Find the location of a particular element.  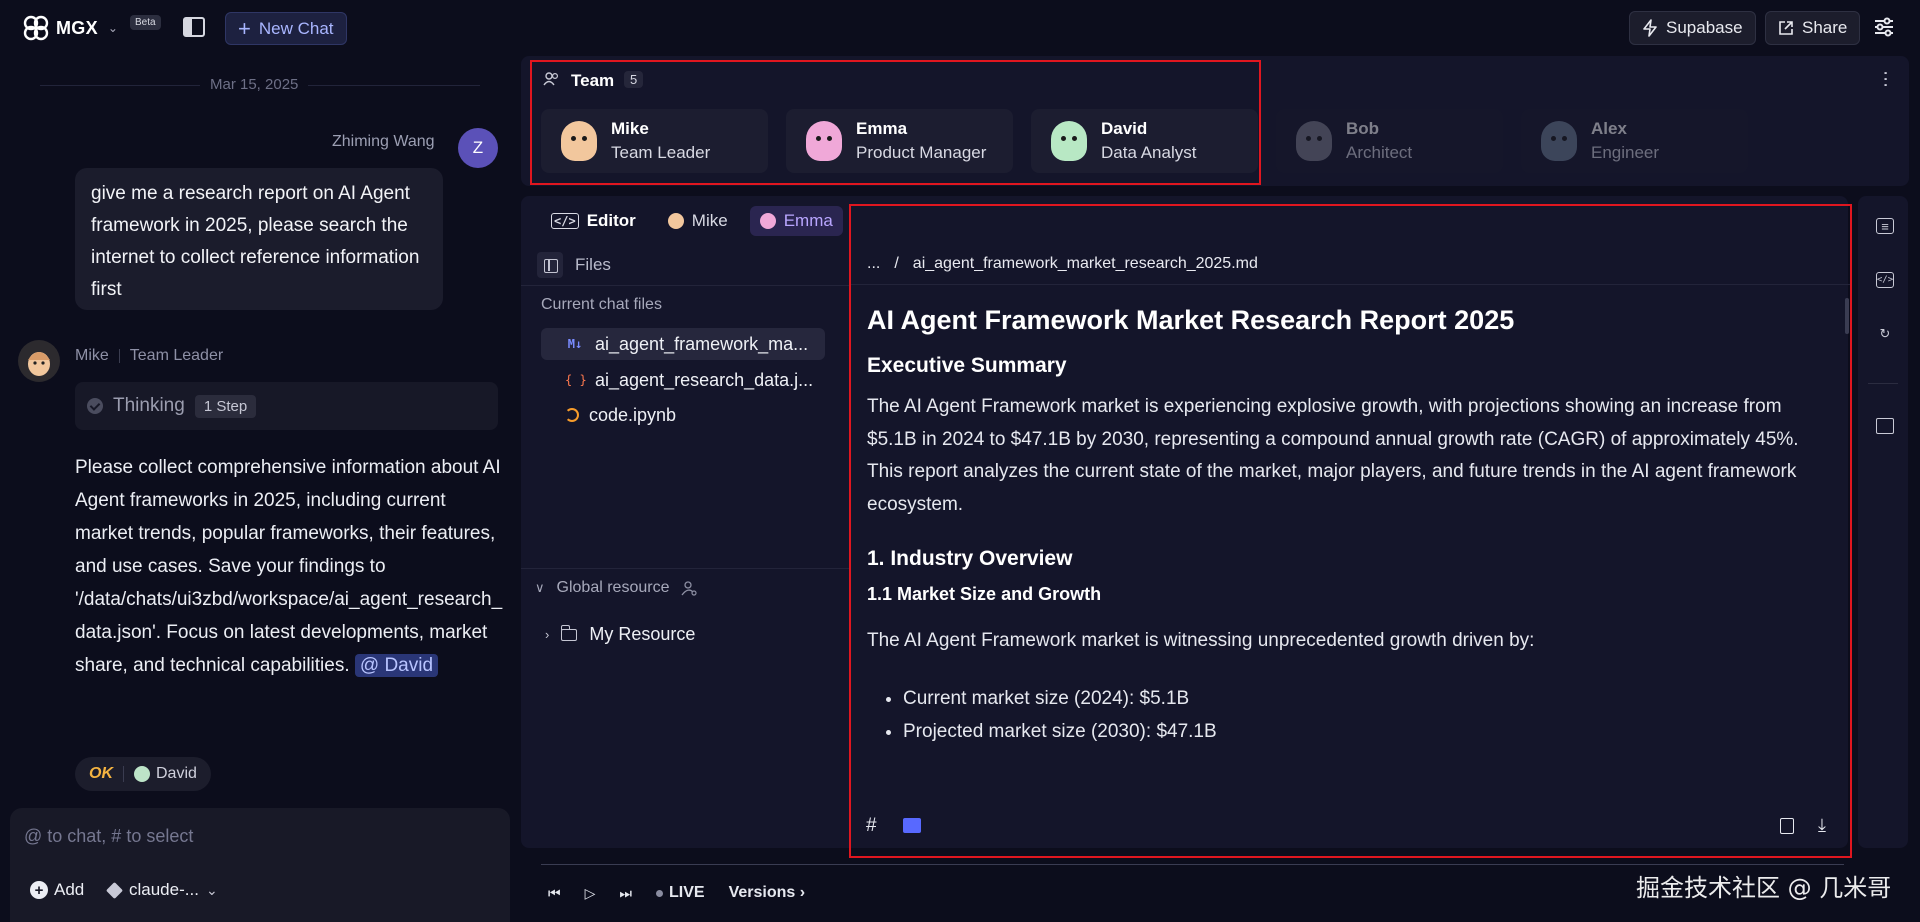

bob-face-icon is located at coordinates (1314, 141).